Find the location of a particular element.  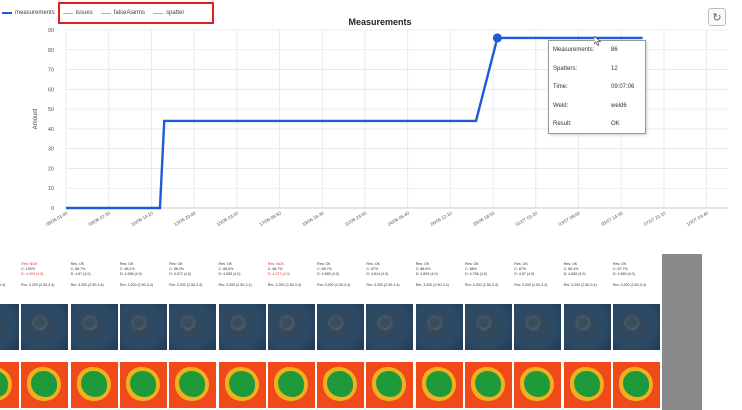

weld-info-d: D: 4.659 (4.0) is located at coordinates (623, 274).